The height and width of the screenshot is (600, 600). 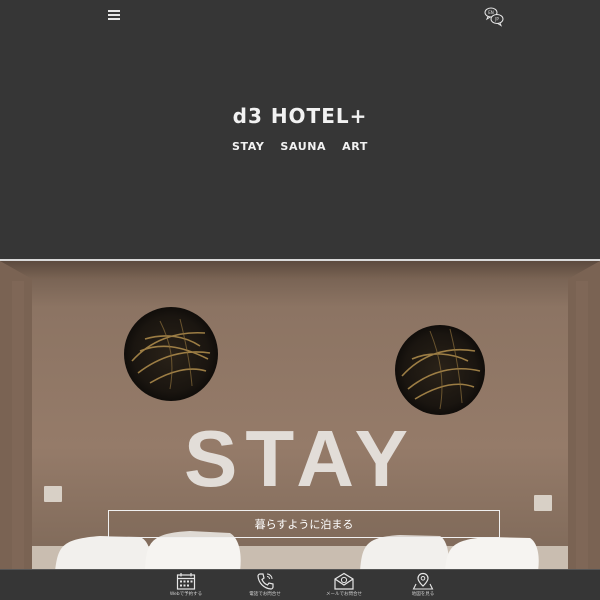 I want to click on map-label: 地図を見る, so click(x=423, y=594).